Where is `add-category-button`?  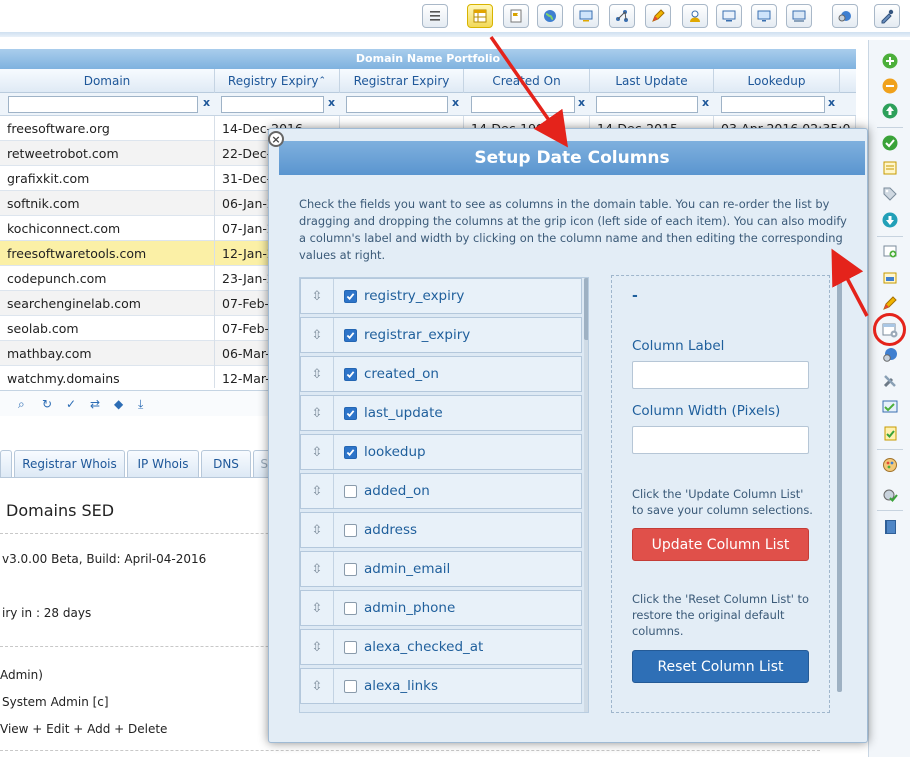 add-category-button is located at coordinates (890, 251).